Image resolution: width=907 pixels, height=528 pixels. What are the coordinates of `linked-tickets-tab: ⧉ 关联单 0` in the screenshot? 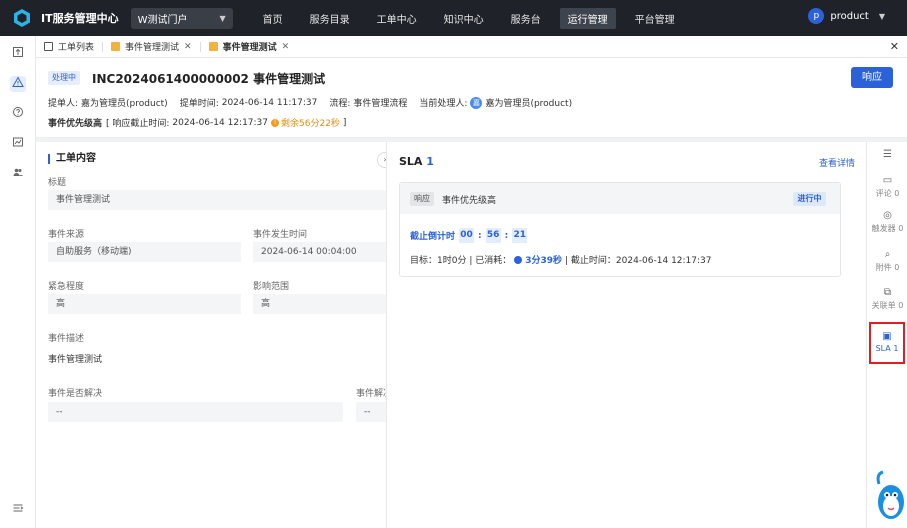 It's located at (887, 299).